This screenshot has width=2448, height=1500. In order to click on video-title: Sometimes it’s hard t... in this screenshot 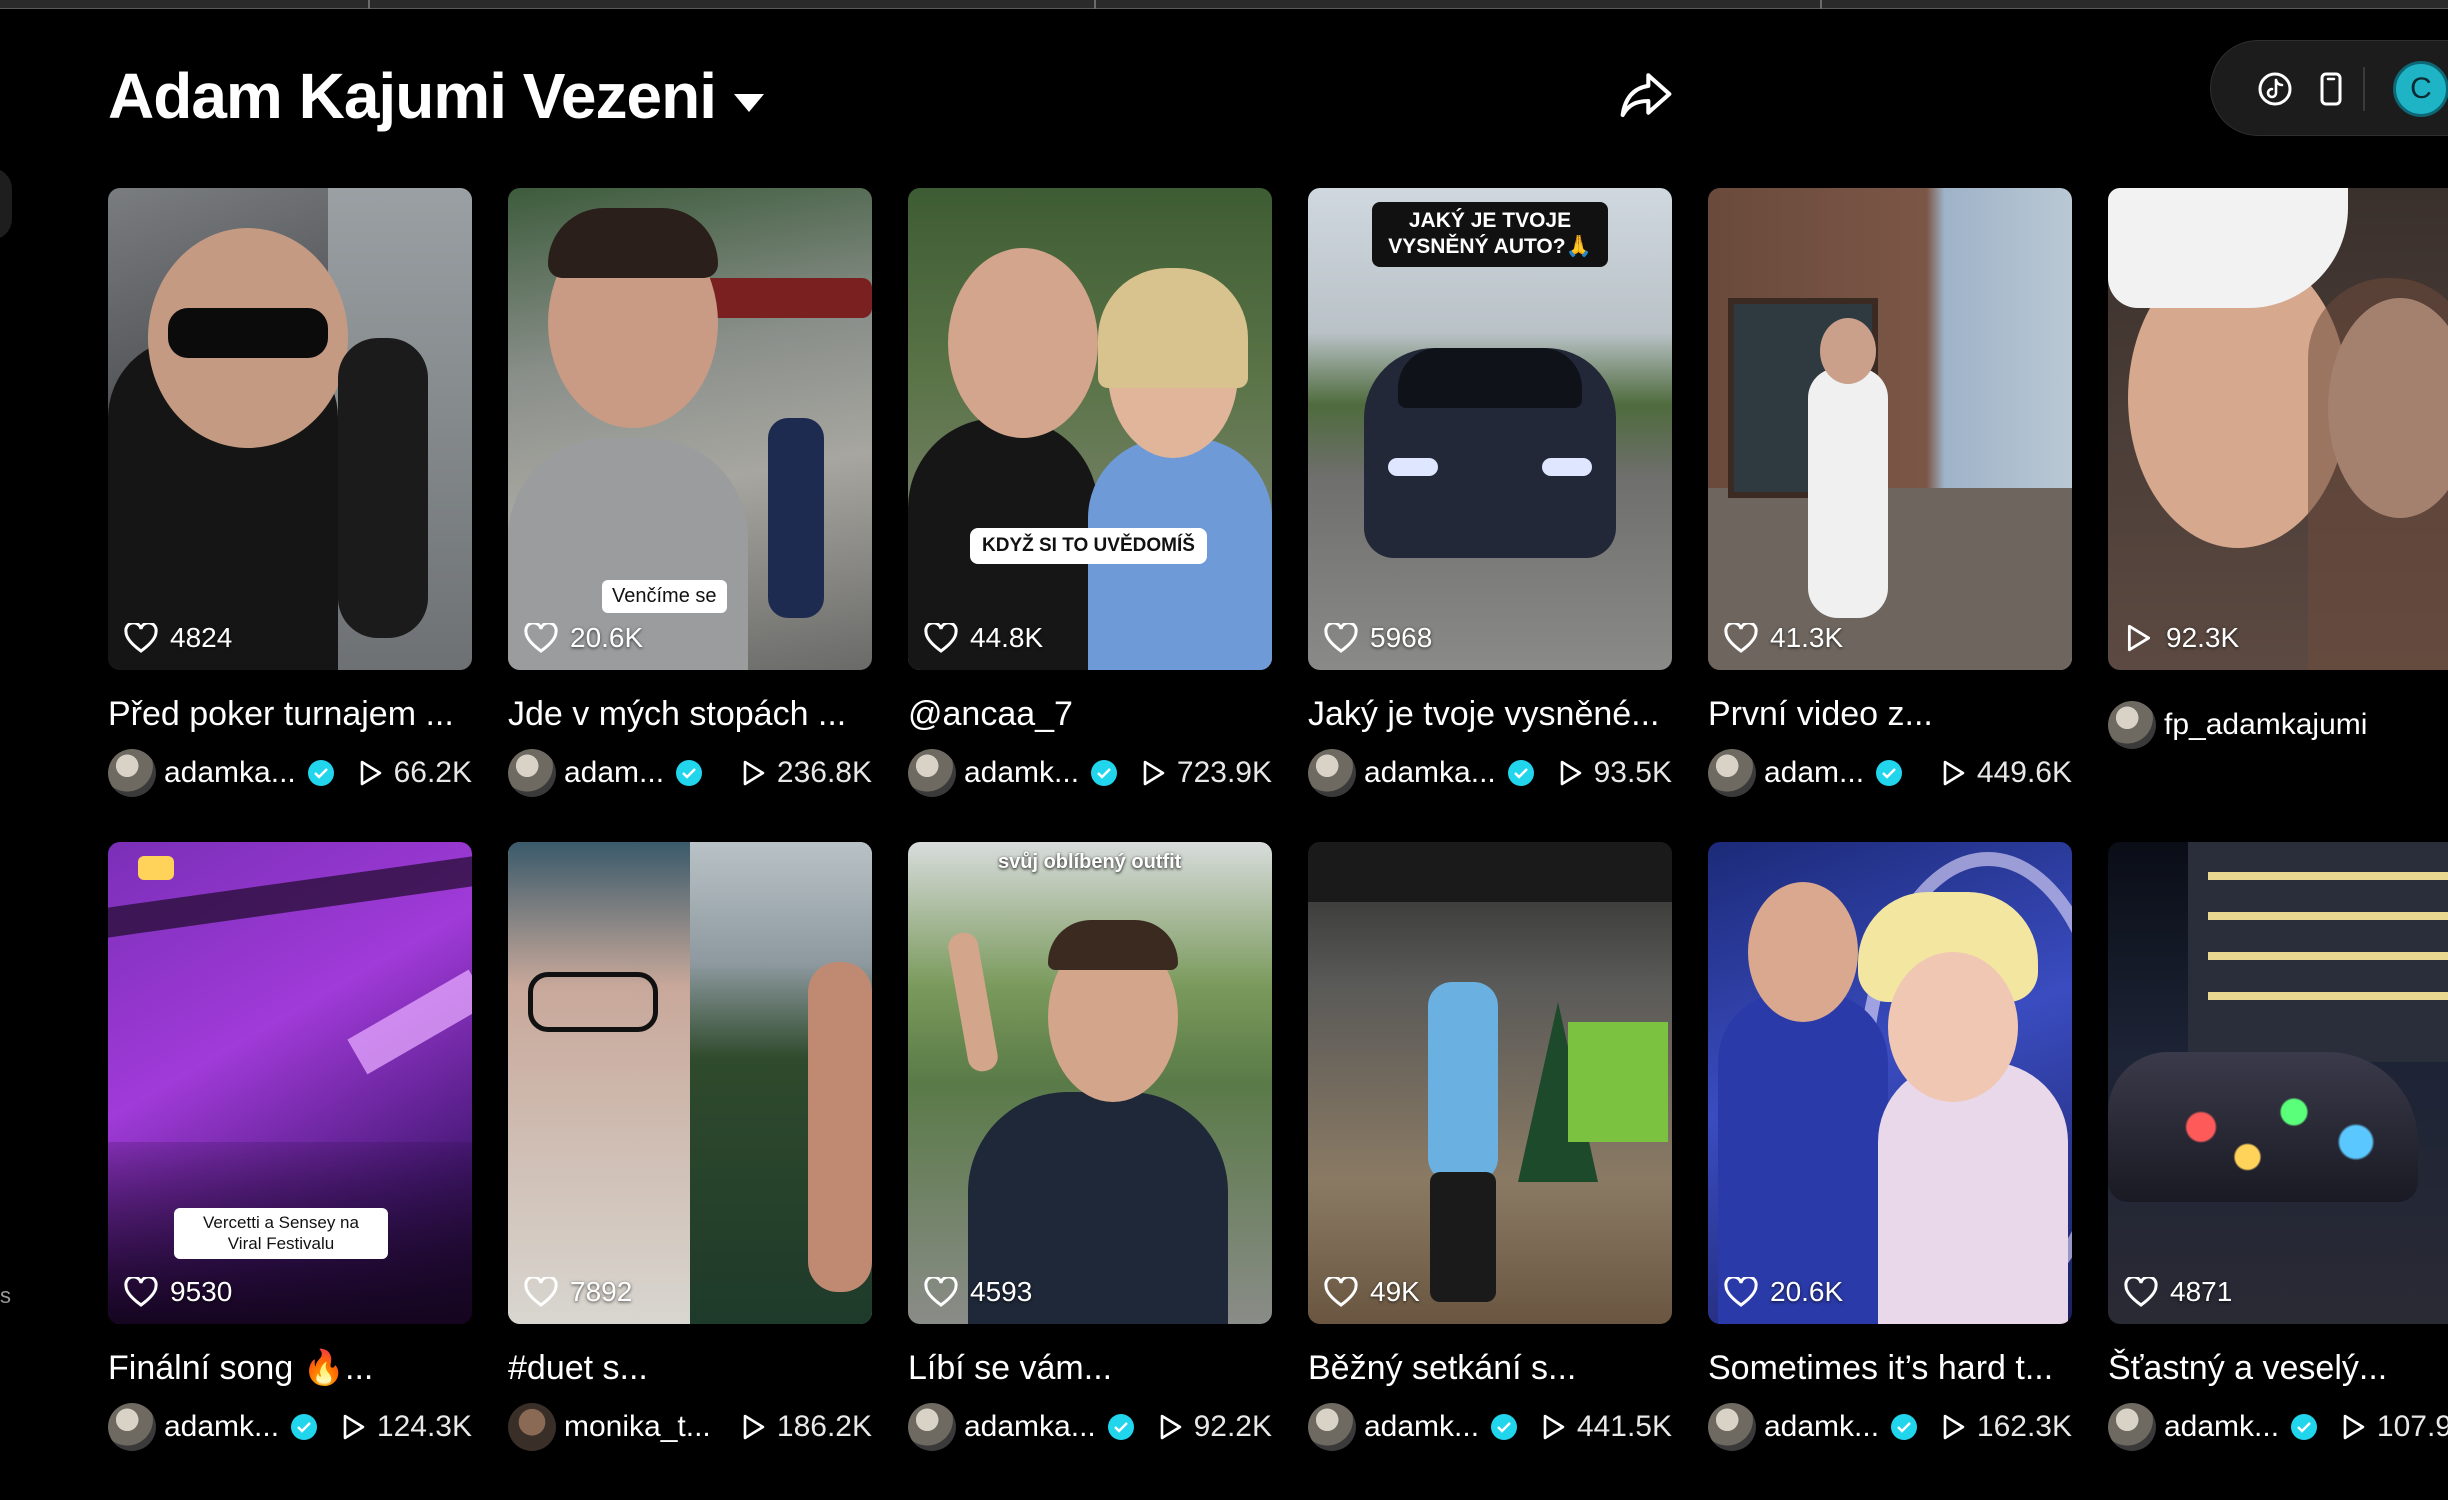, I will do `click(1890, 1368)`.